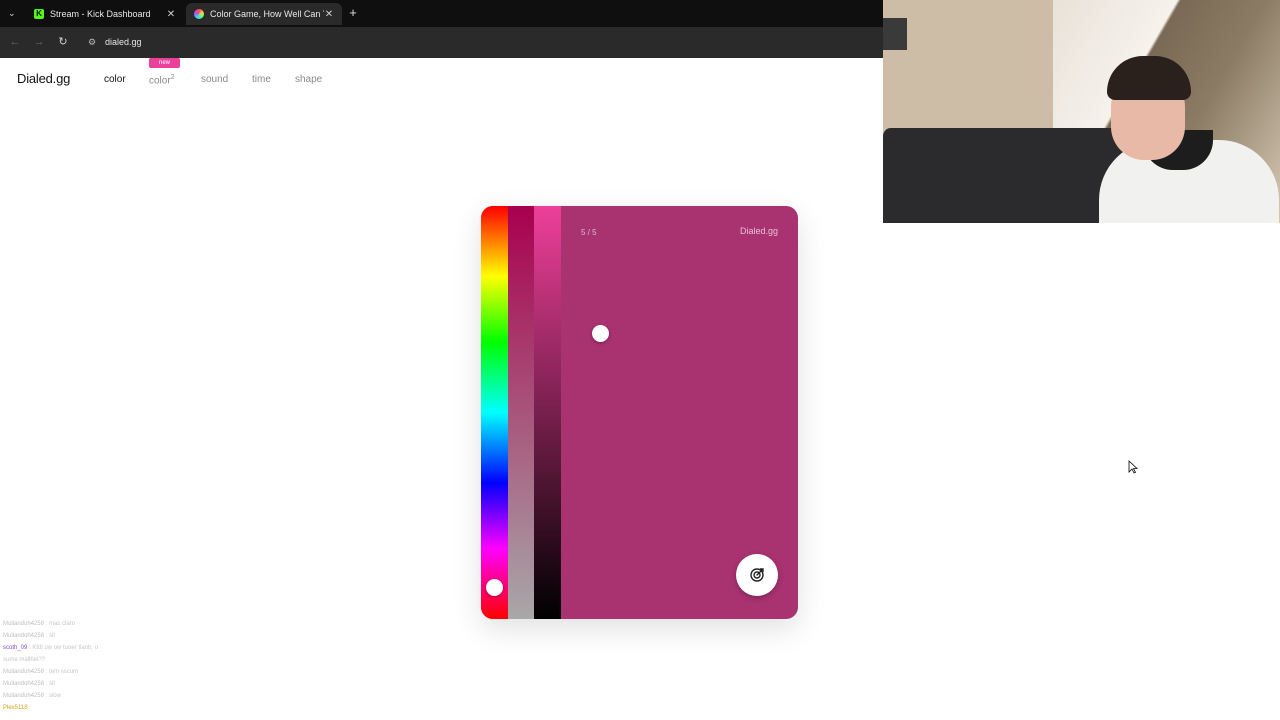  I want to click on new-badge: new, so click(164, 63).